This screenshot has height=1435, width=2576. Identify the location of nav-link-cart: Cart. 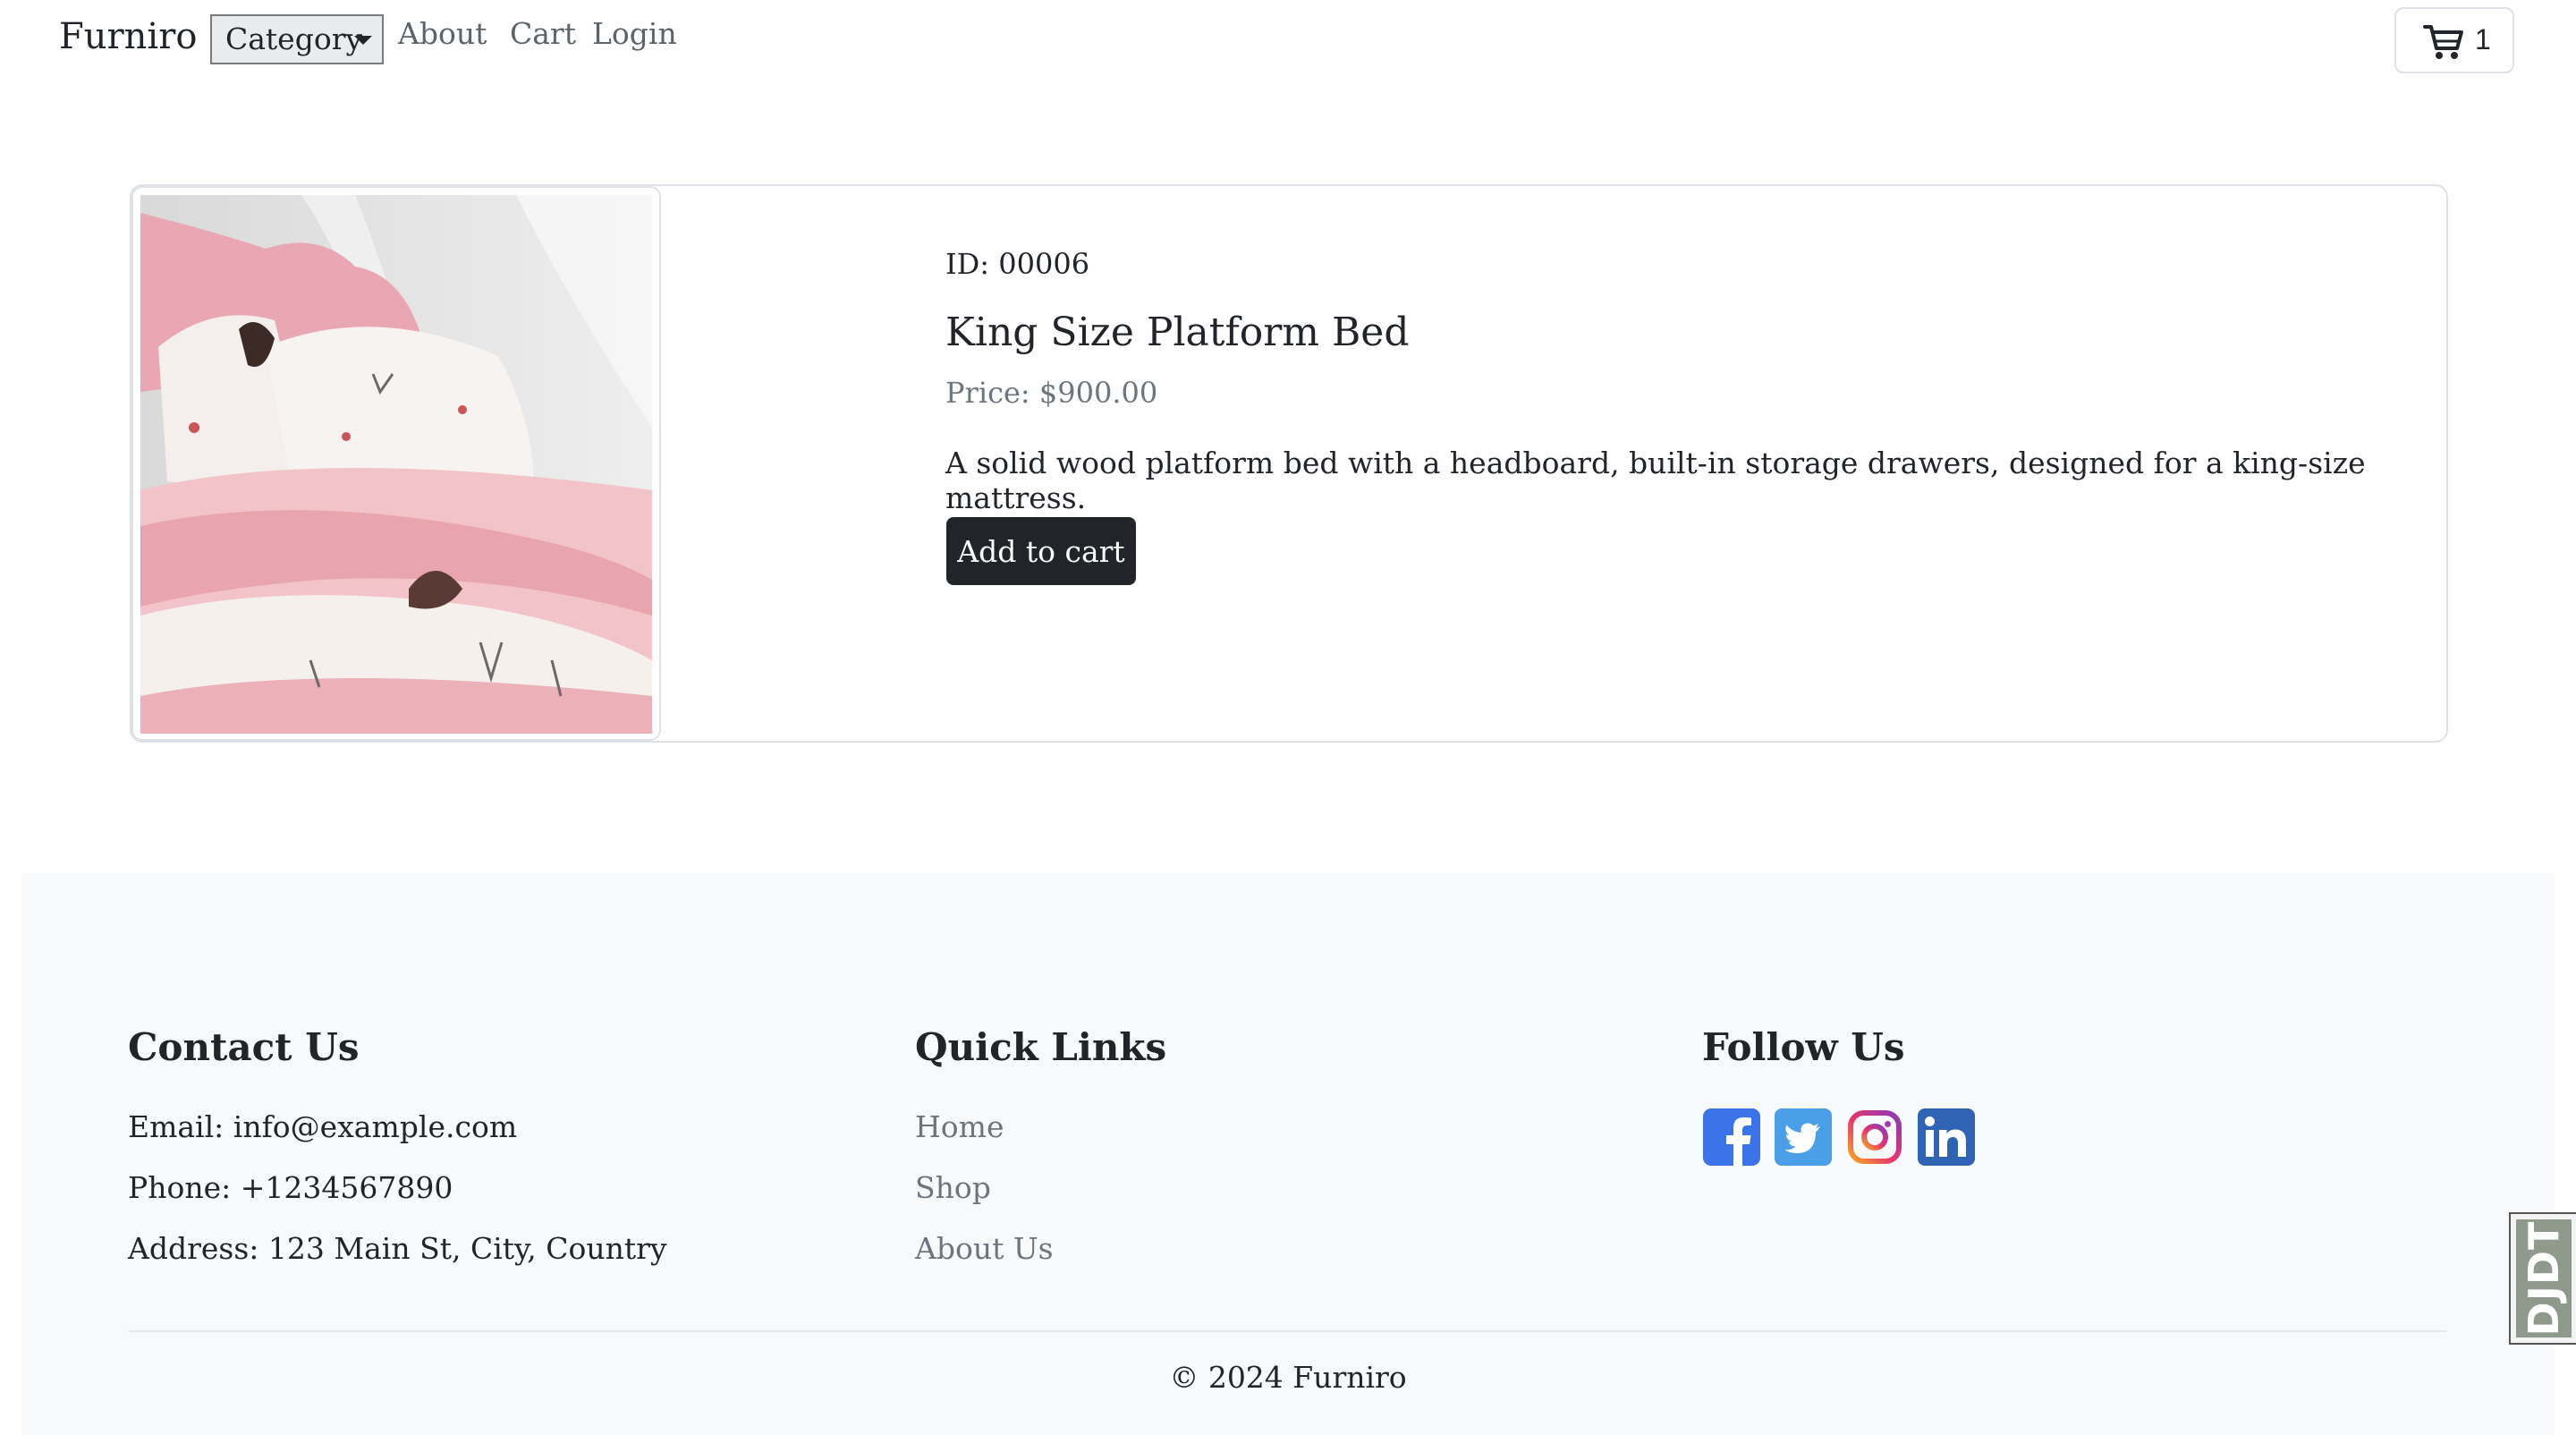
(543, 33).